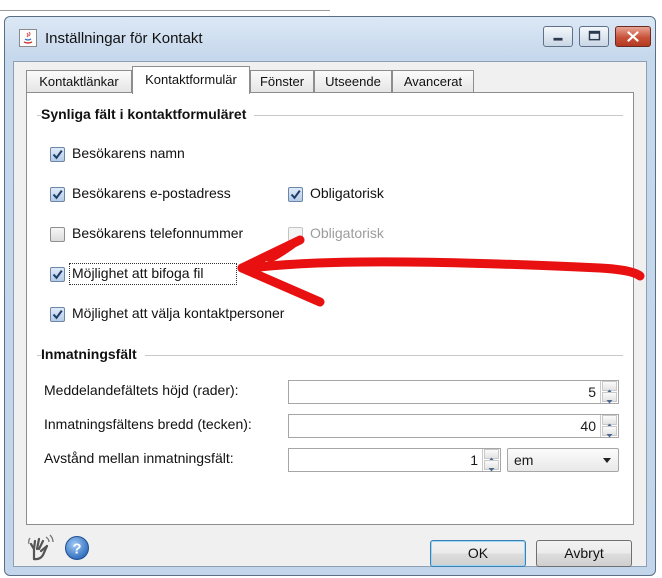 This screenshot has width=662, height=578. Describe the element at coordinates (158, 233) in the screenshot. I see `visitor-phone-label: Besökarens telefonnummer` at that location.